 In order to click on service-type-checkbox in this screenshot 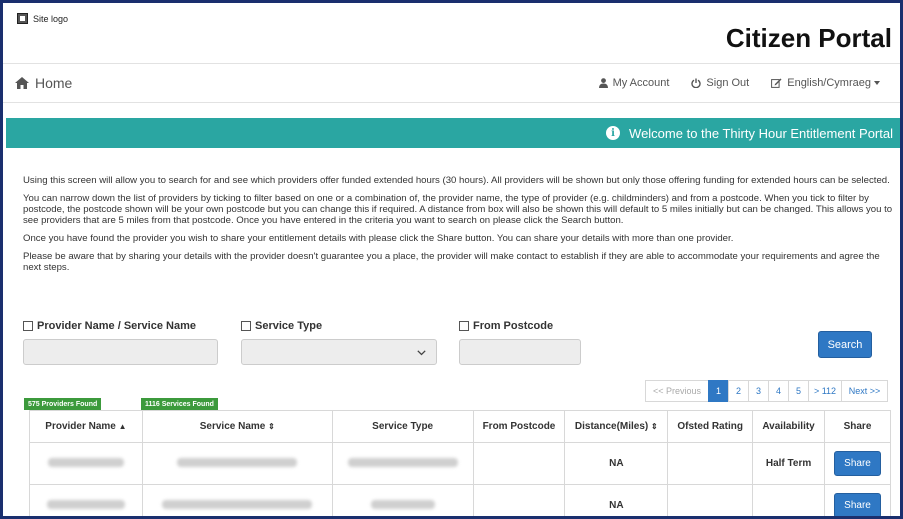, I will do `click(246, 326)`.